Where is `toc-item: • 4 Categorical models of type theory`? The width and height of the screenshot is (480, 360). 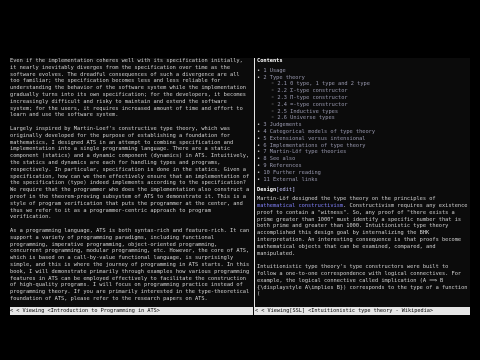 toc-item: • 4 Categorical models of type theory is located at coordinates (363, 132).